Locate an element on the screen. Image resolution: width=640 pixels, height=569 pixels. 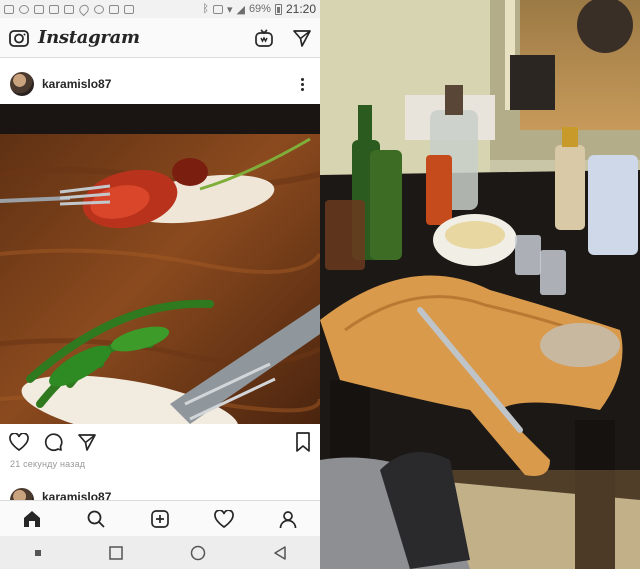
post-username: karamislo87 is located at coordinates (76, 84).